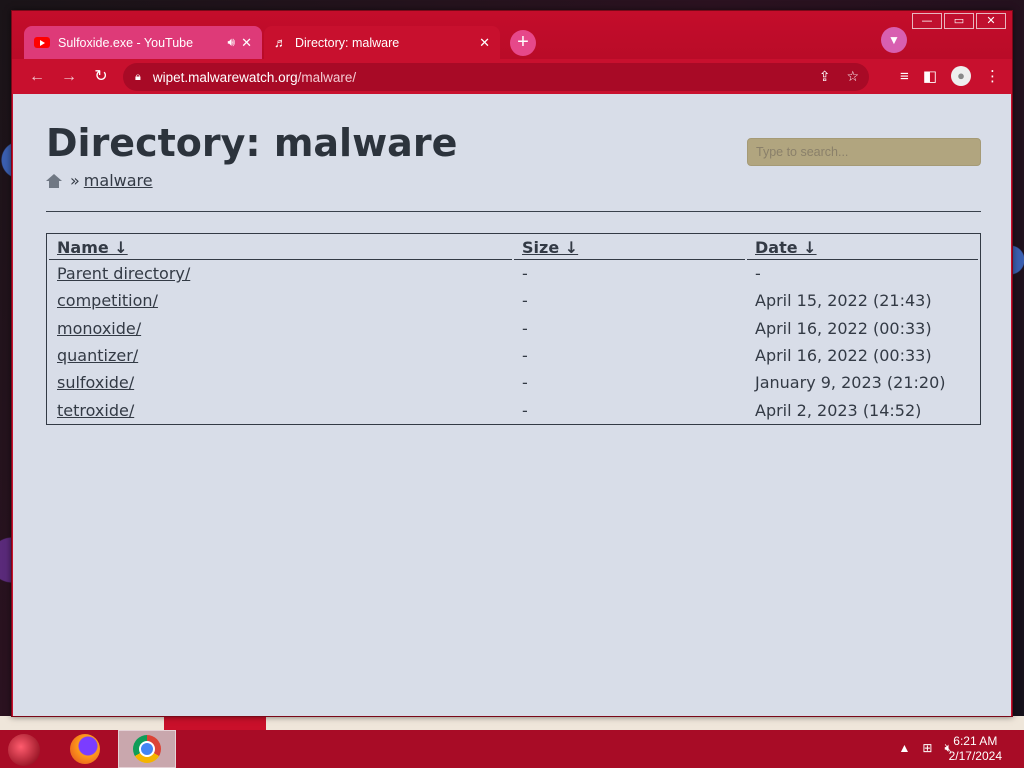 The image size is (1024, 768). What do you see at coordinates (839, 76) in the screenshot?
I see `omnibox-actions: ⇪ ☆` at bounding box center [839, 76].